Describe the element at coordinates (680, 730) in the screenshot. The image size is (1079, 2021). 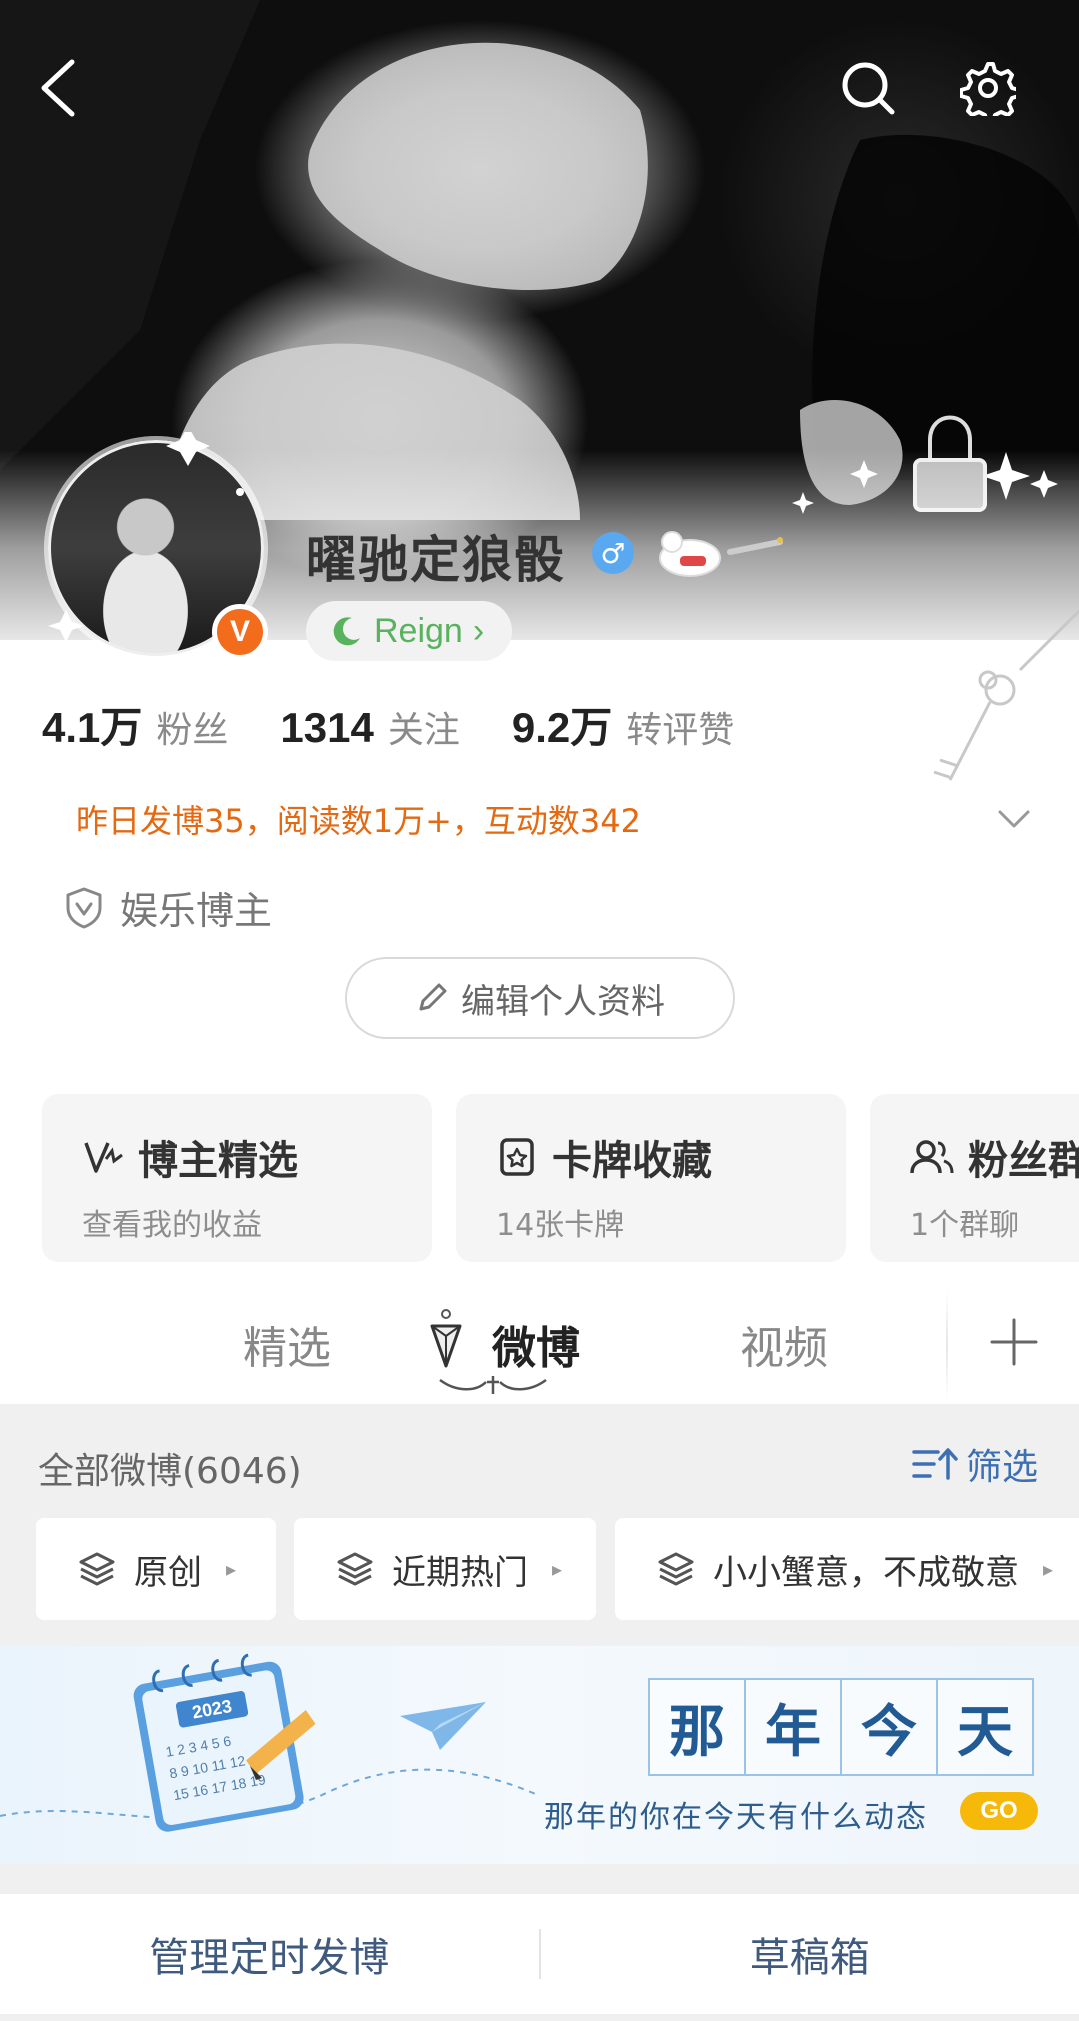
I see `stat-label: 转评赞` at that location.